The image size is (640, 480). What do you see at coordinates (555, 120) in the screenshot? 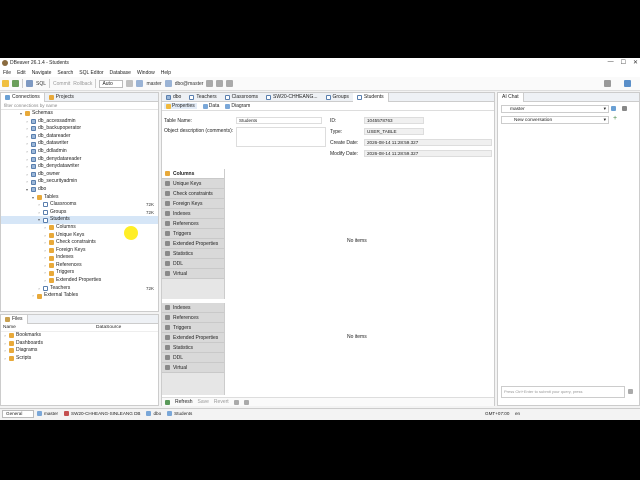
I see `conversation-select: New conversation ▾` at bounding box center [555, 120].